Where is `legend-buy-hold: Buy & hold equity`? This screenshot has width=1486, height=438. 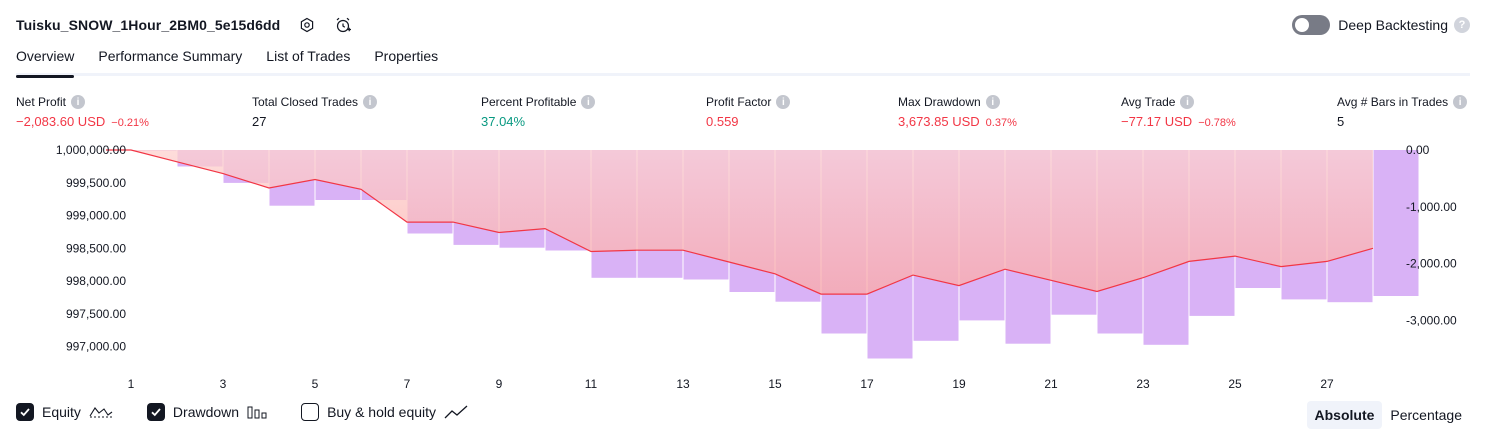 legend-buy-hold: Buy & hold equity is located at coordinates (384, 412).